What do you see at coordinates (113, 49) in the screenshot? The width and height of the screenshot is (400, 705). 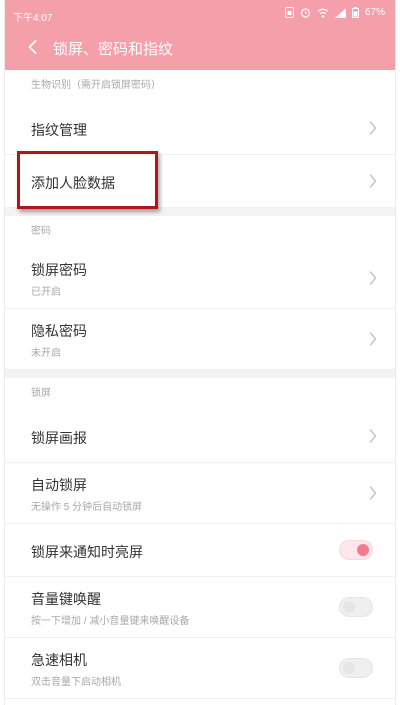 I see `page-title: 锁屏、密码和指纹` at bounding box center [113, 49].